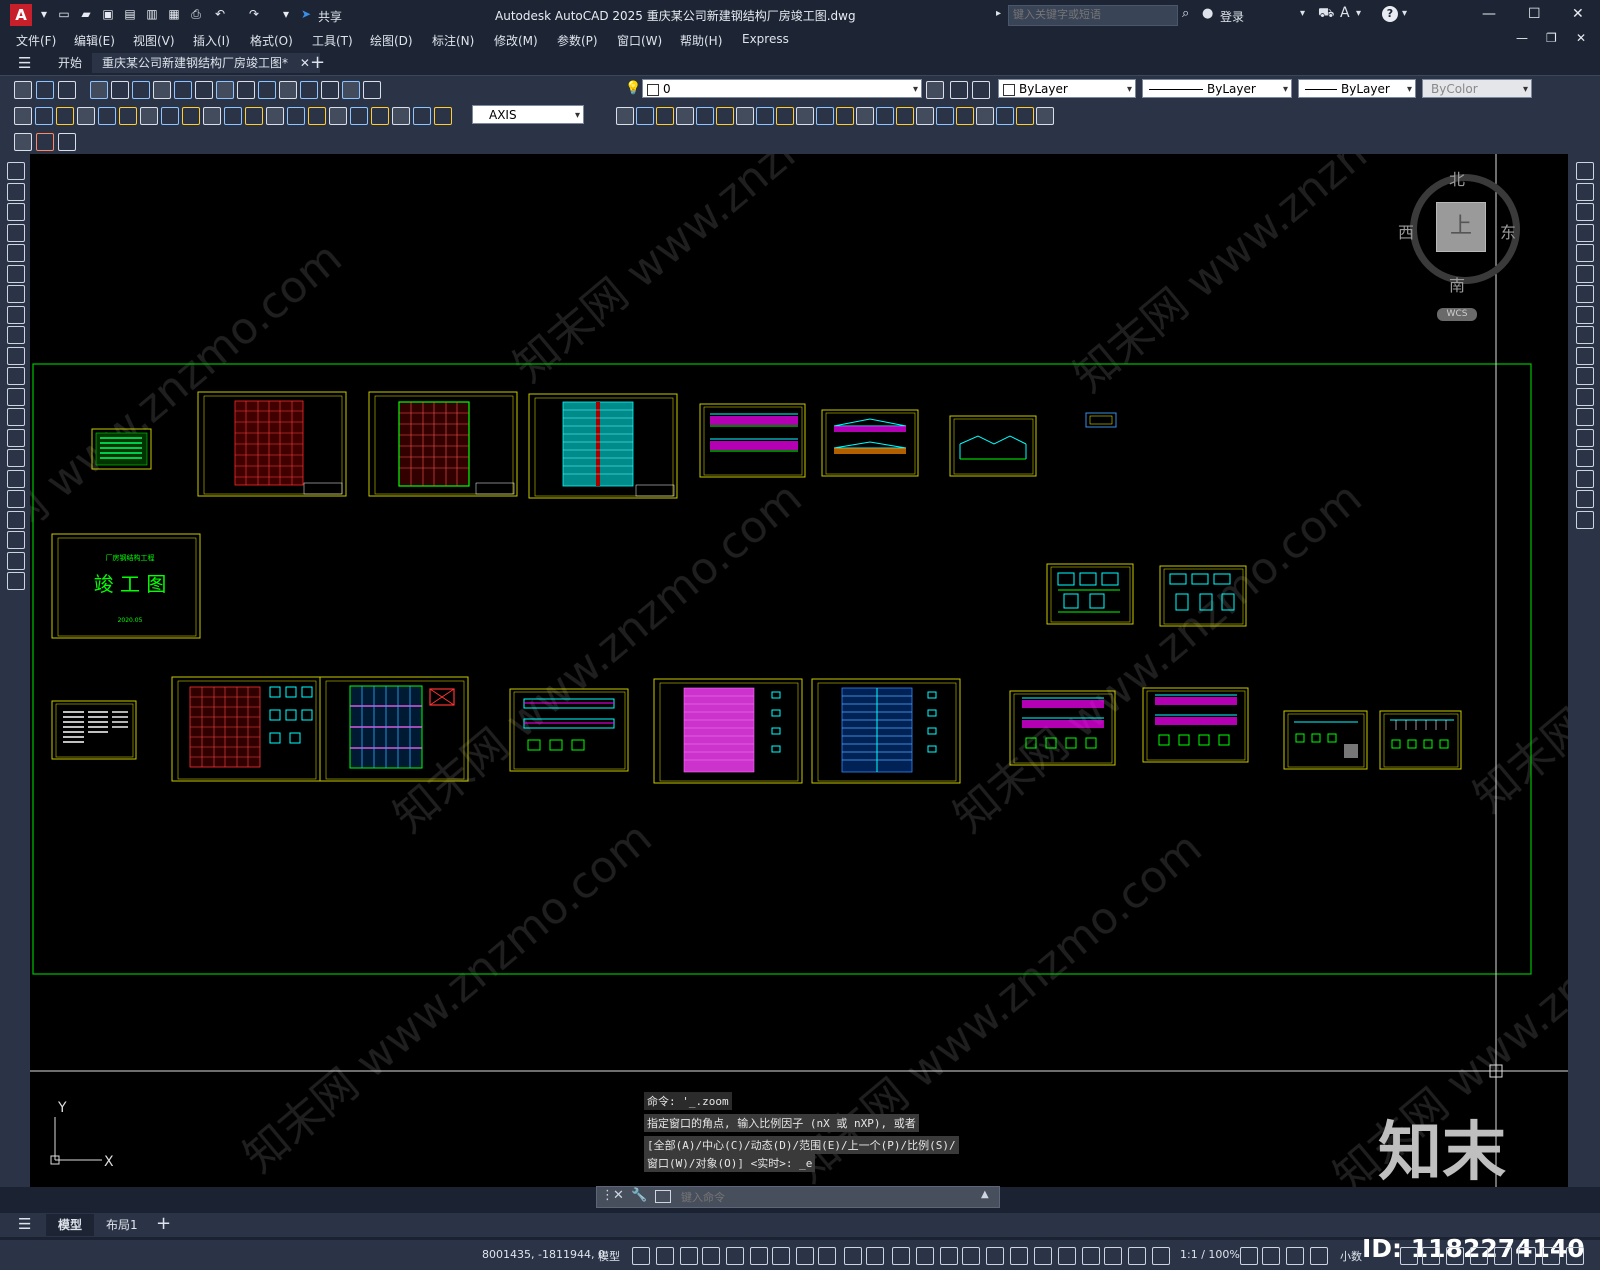  I want to click on viewcube-east: 东, so click(1508, 231).